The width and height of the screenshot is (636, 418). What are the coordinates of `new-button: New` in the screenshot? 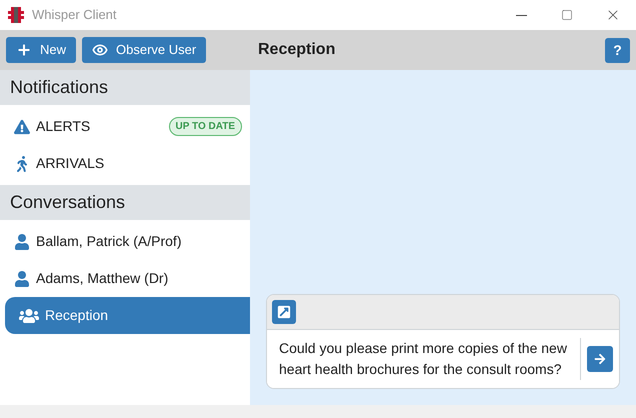 It's located at (41, 50).